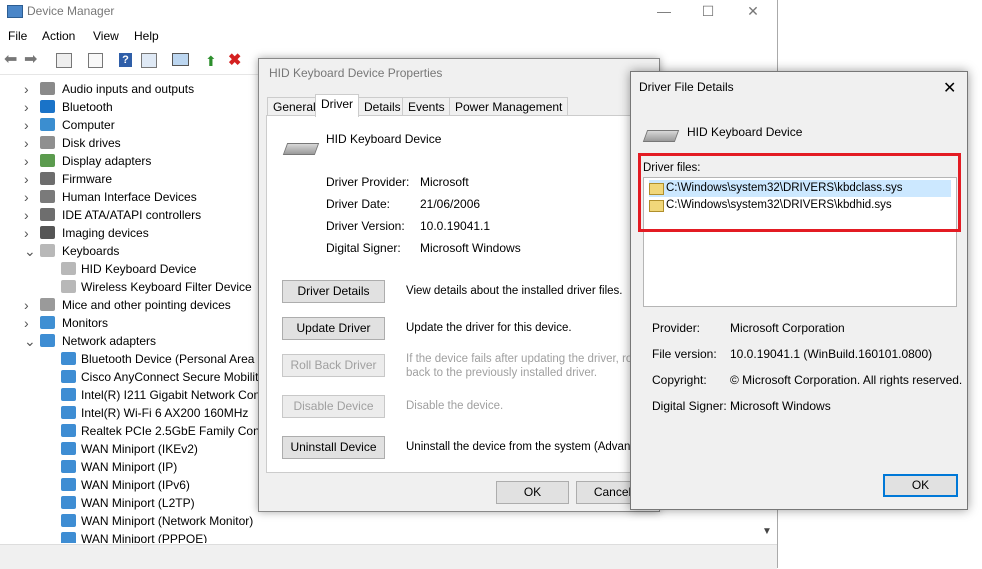 This screenshot has height=569, width=982. Describe the element at coordinates (47, 232) in the screenshot. I see `camera-icon` at that location.